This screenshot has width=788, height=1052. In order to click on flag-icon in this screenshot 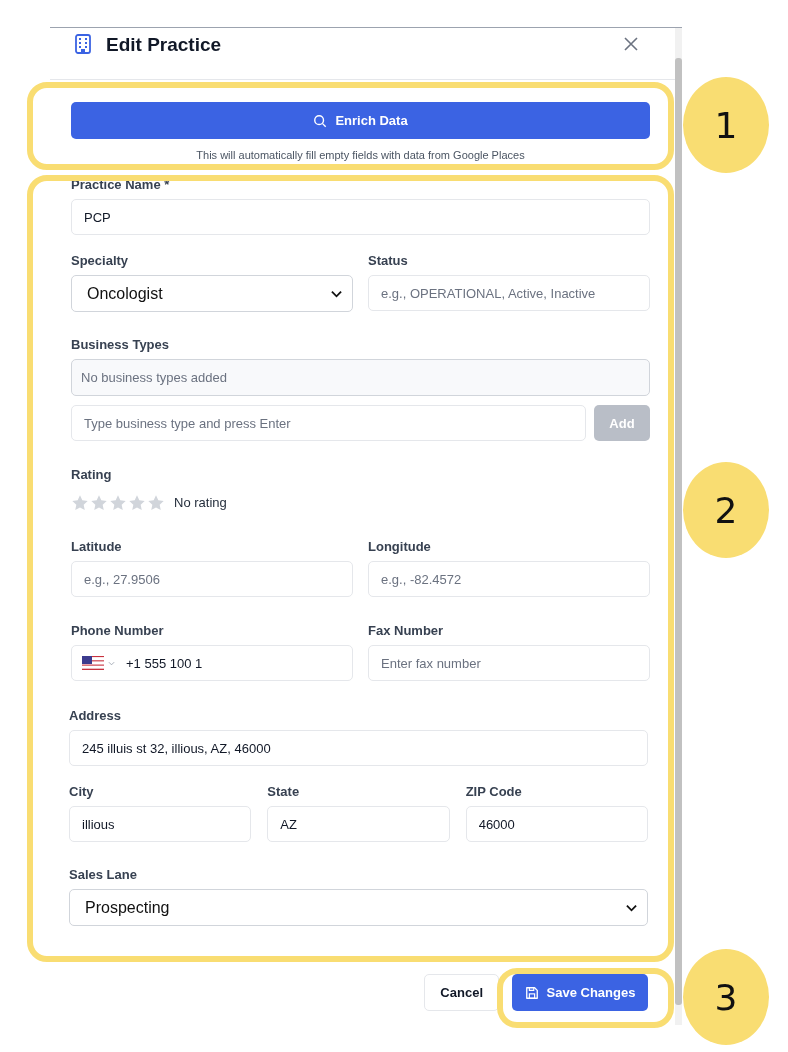, I will do `click(93, 663)`.